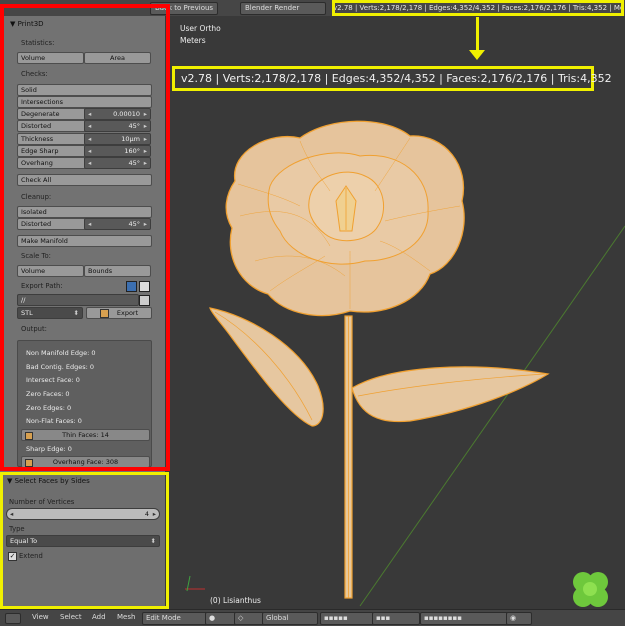 This screenshot has width=625, height=626. Describe the element at coordinates (126, 617) in the screenshot. I see `mesh-menu: Mesh` at that location.